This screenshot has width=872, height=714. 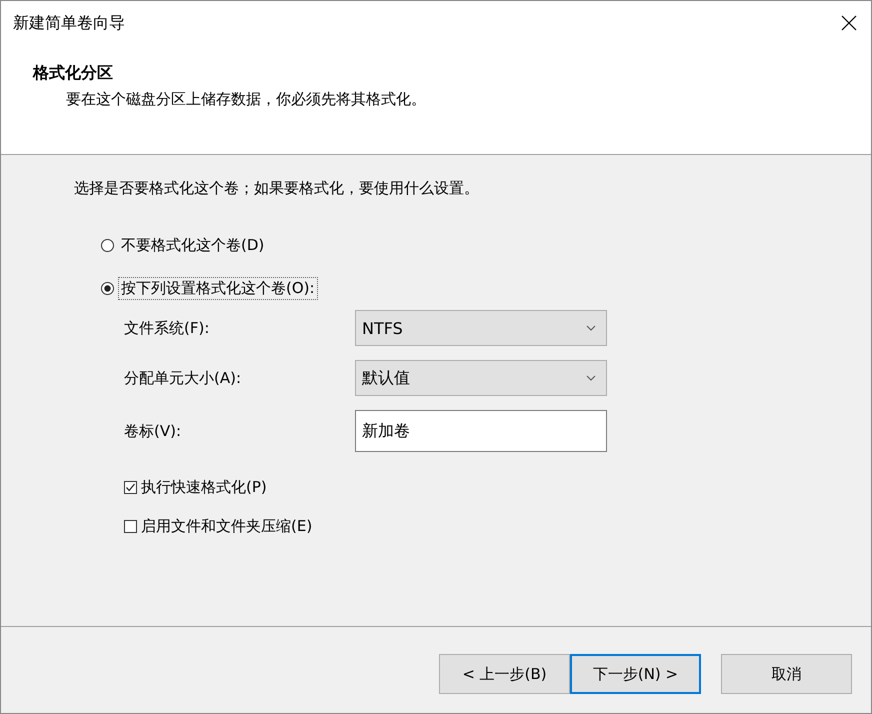 What do you see at coordinates (183, 378) in the screenshot?
I see `field-label: 分配单元大小(A):` at bounding box center [183, 378].